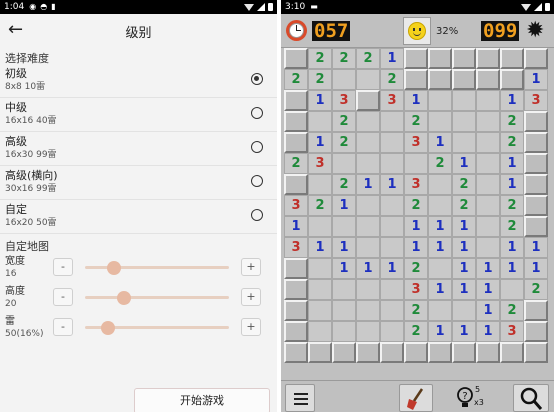  I want to click on decrease-button: -, so click(63, 267).